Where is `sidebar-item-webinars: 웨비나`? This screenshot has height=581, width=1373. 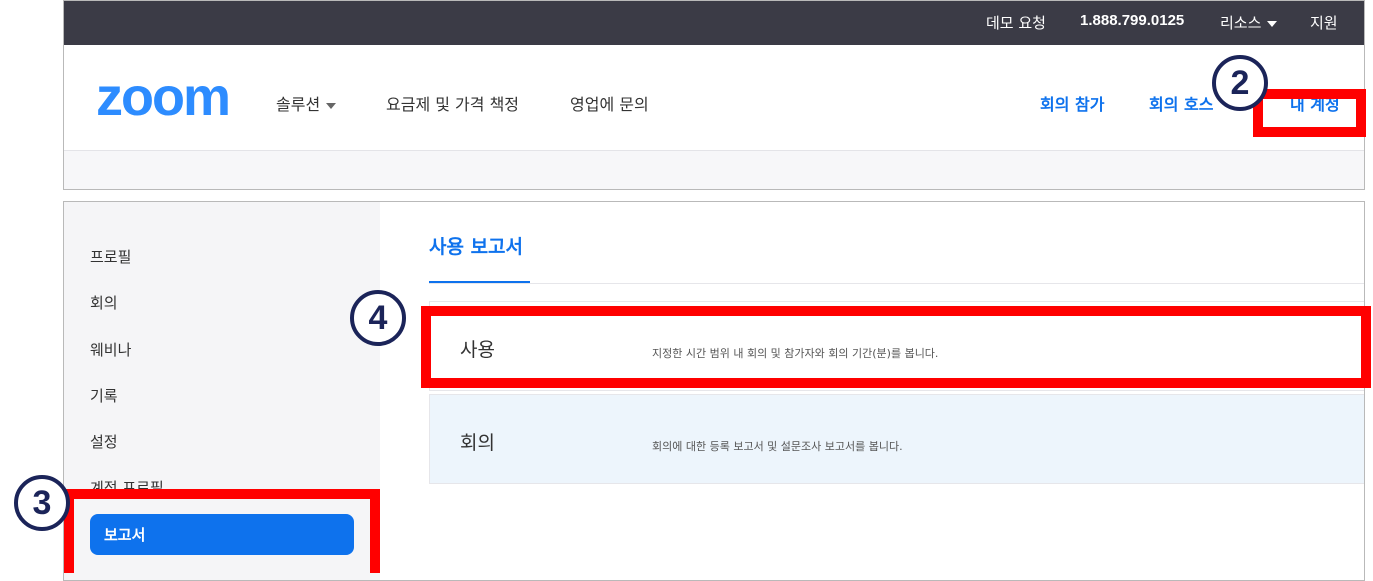
sidebar-item-webinars: 웨비나 is located at coordinates (110, 349).